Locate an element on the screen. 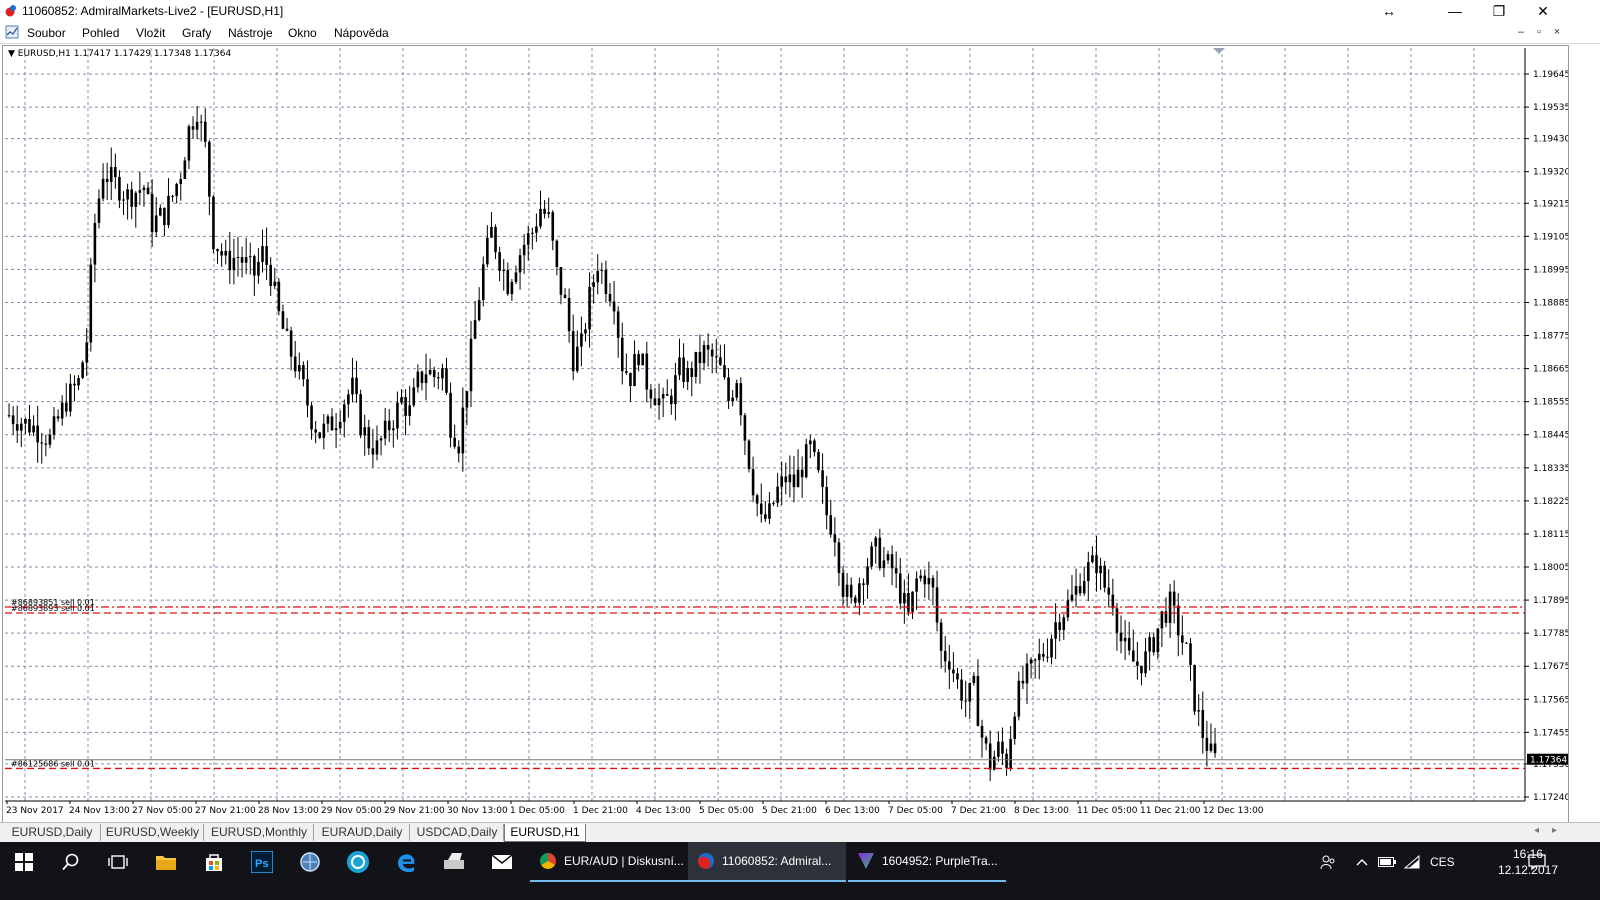  printer-icon is located at coordinates (454, 861).